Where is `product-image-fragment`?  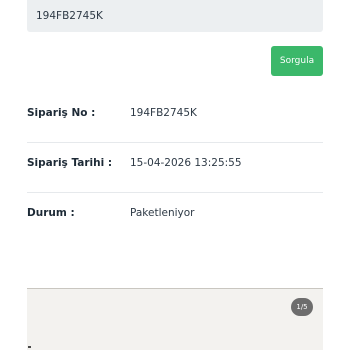
product-image-fragment is located at coordinates (29, 347).